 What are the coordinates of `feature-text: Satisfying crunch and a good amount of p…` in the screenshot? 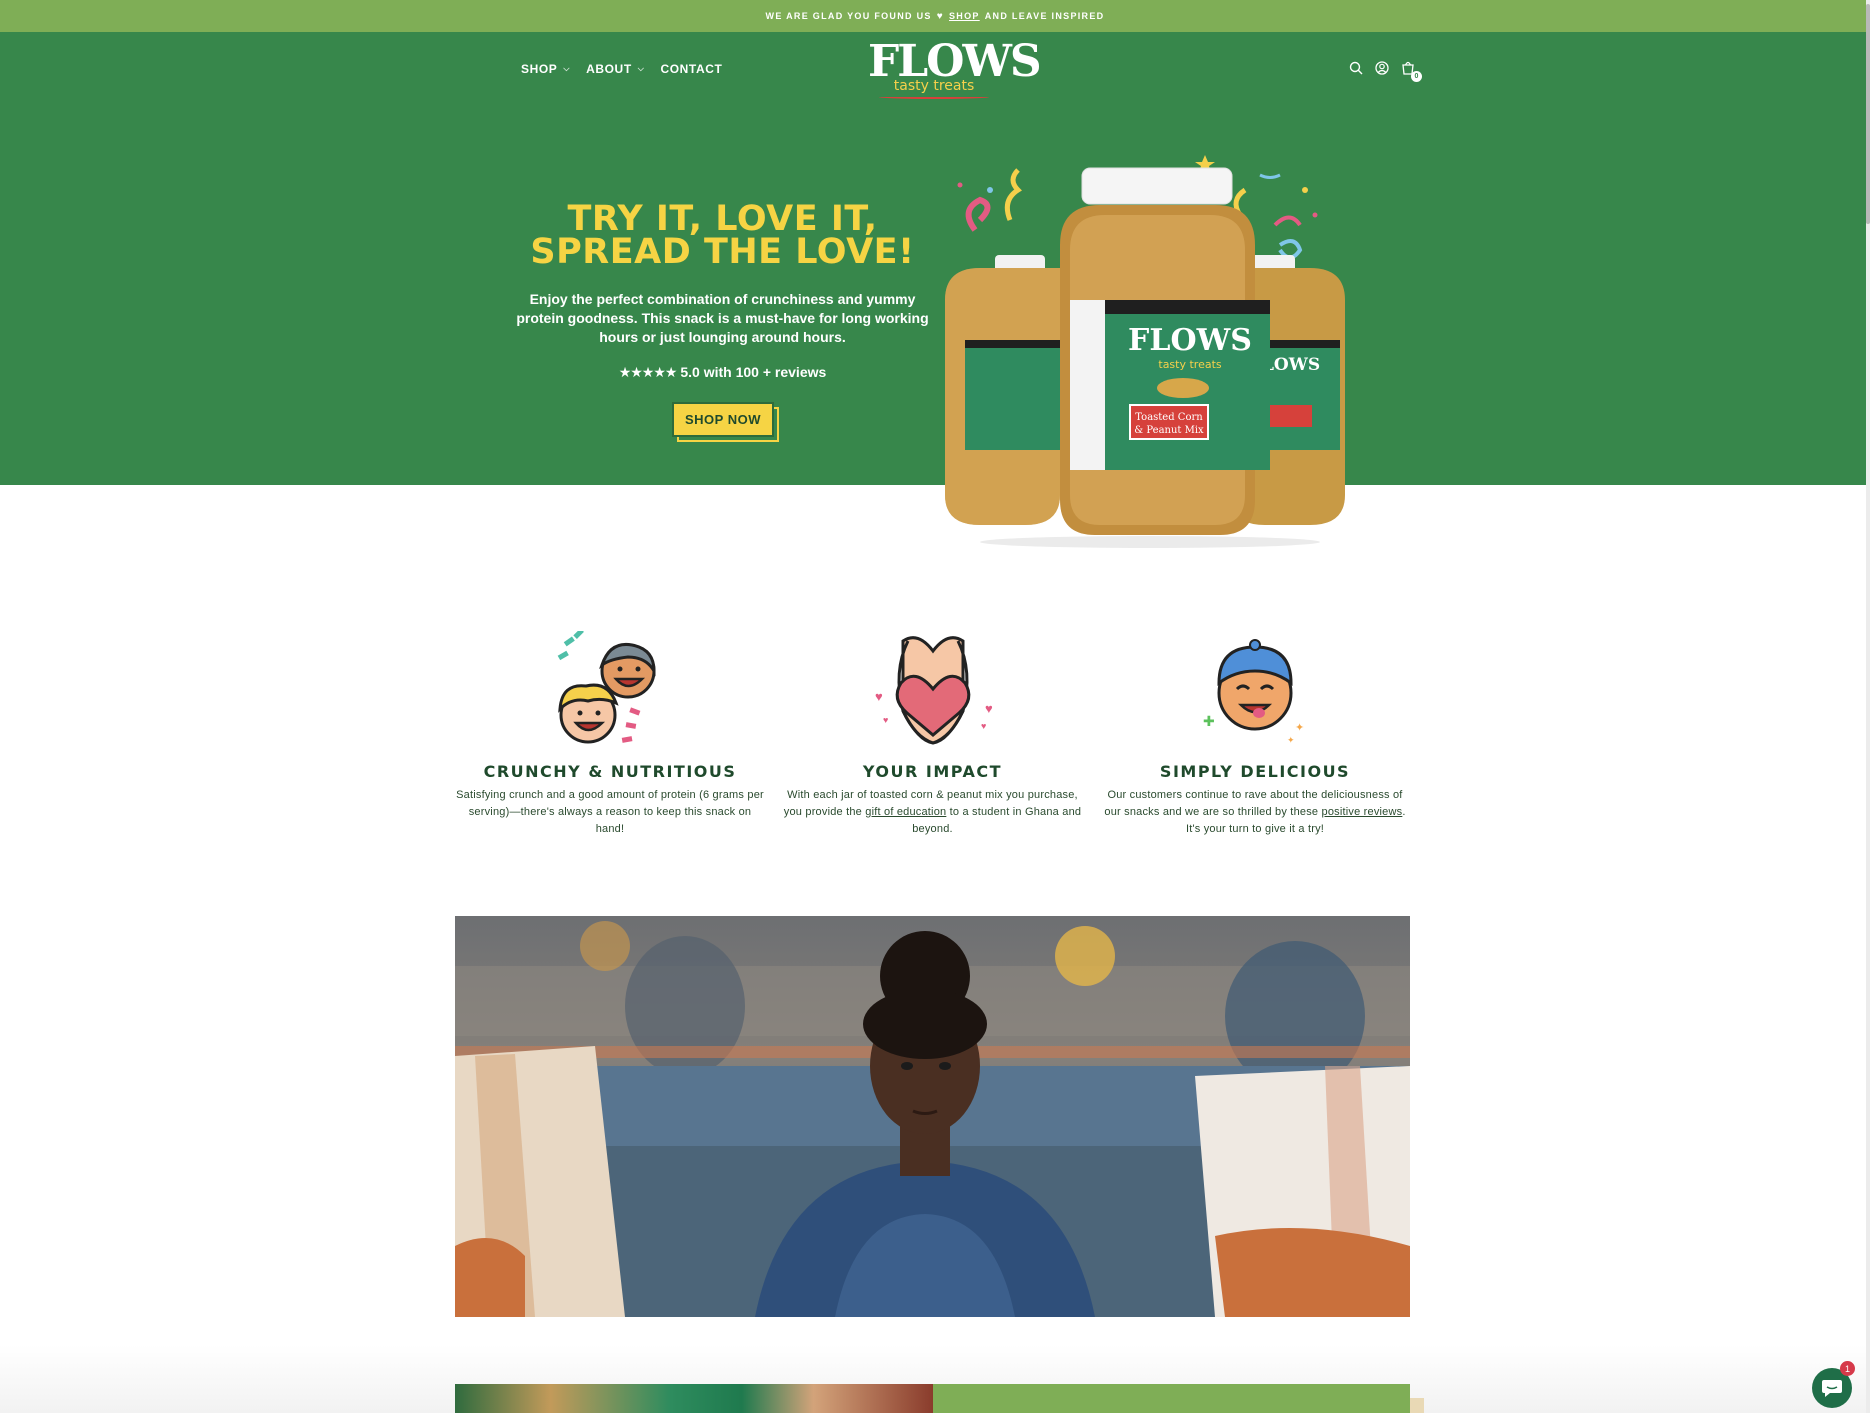 It's located at (610, 812).